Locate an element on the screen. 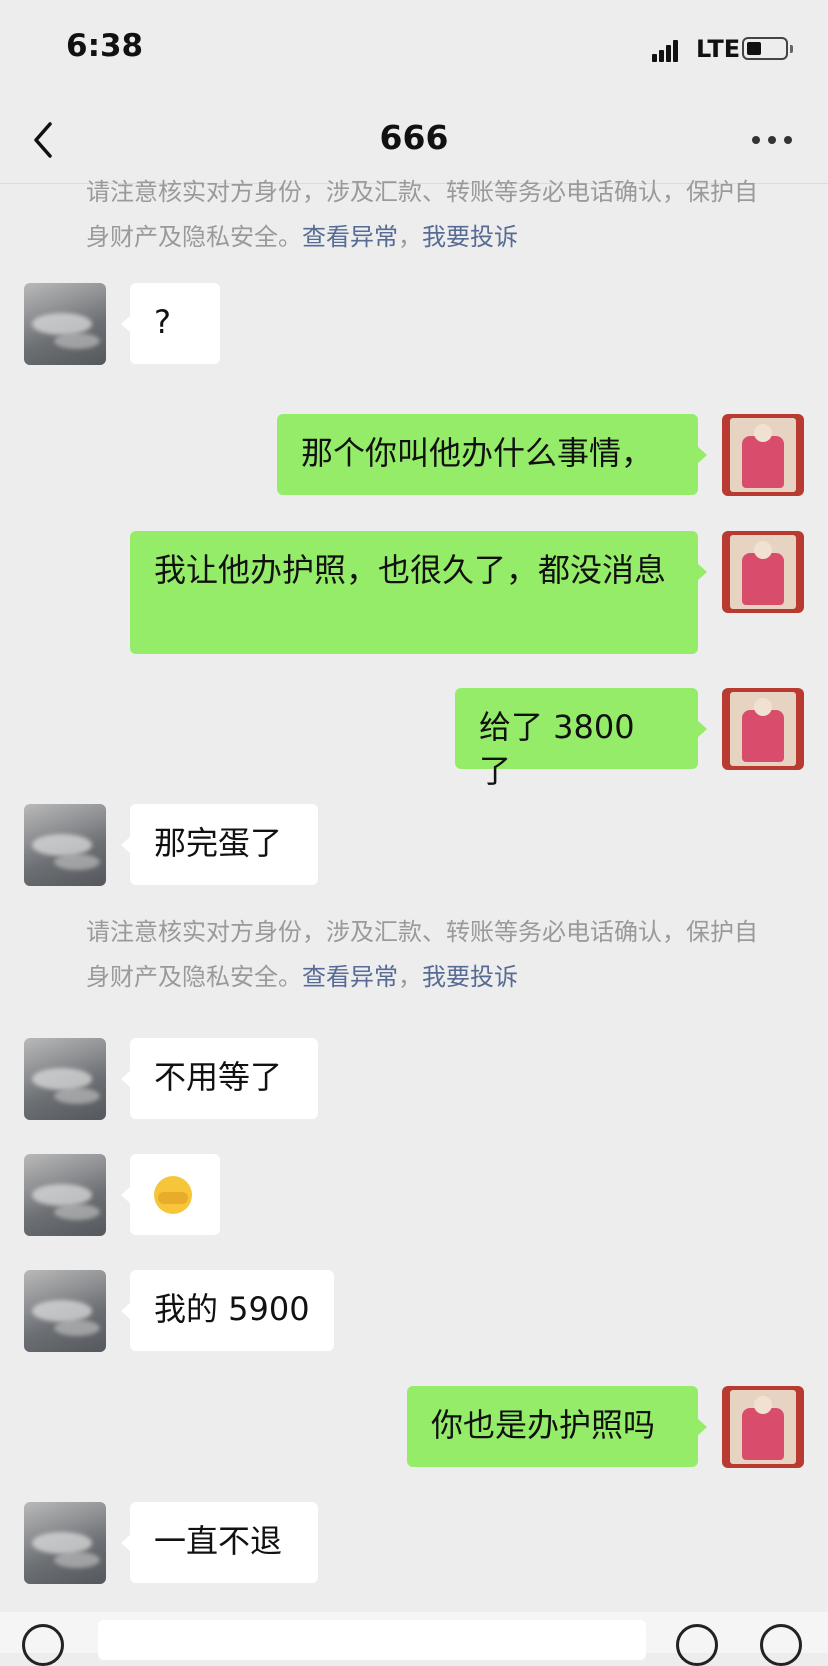 The height and width of the screenshot is (1666, 828). status-time: 6:38 is located at coordinates (105, 46).